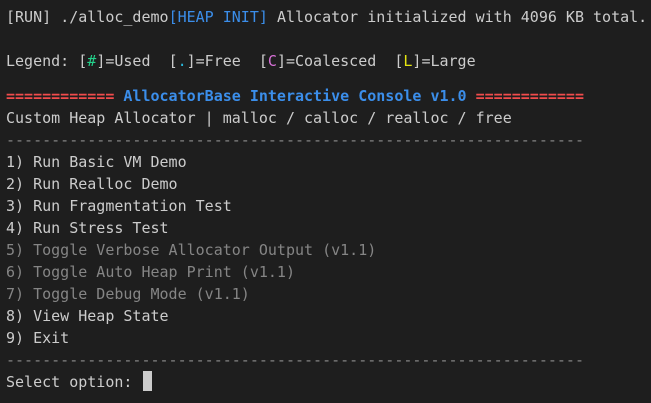 The image size is (651, 403). What do you see at coordinates (38, 338) in the screenshot?
I see `menu-item-9: 9) Exit` at bounding box center [38, 338].